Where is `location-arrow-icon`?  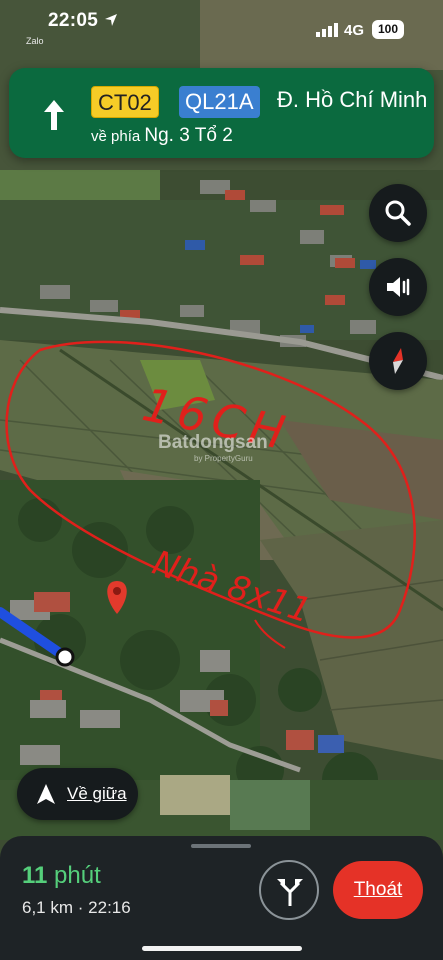
location-arrow-icon is located at coordinates (111, 20).